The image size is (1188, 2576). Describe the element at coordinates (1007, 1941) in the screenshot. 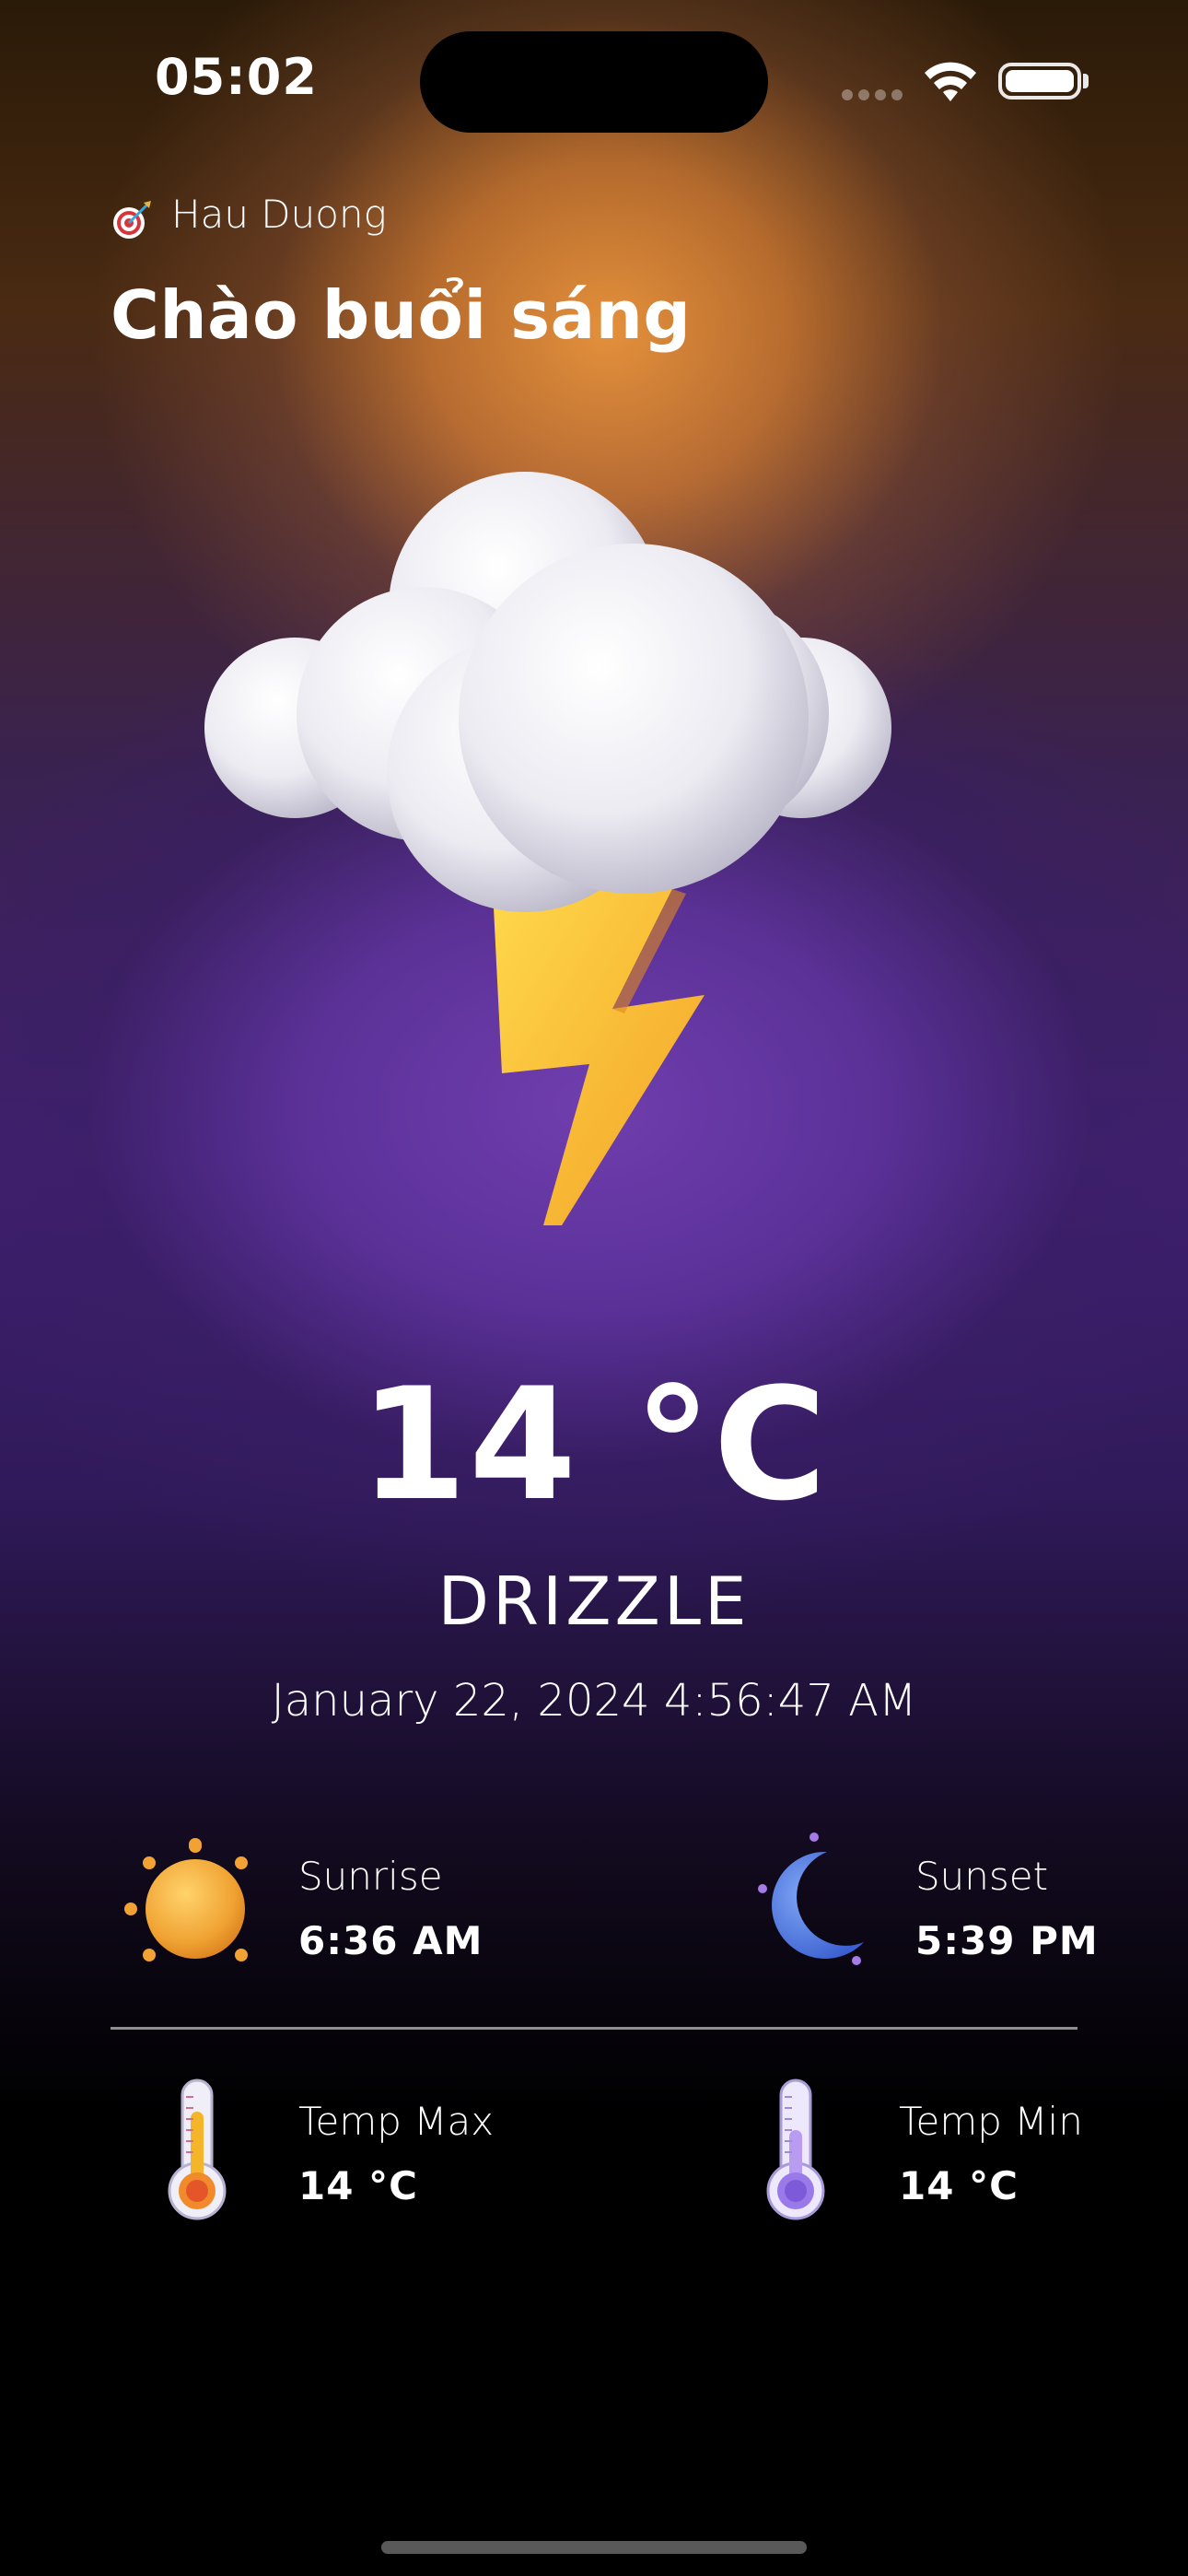

I see `sunset-time: 5:39 PM` at that location.